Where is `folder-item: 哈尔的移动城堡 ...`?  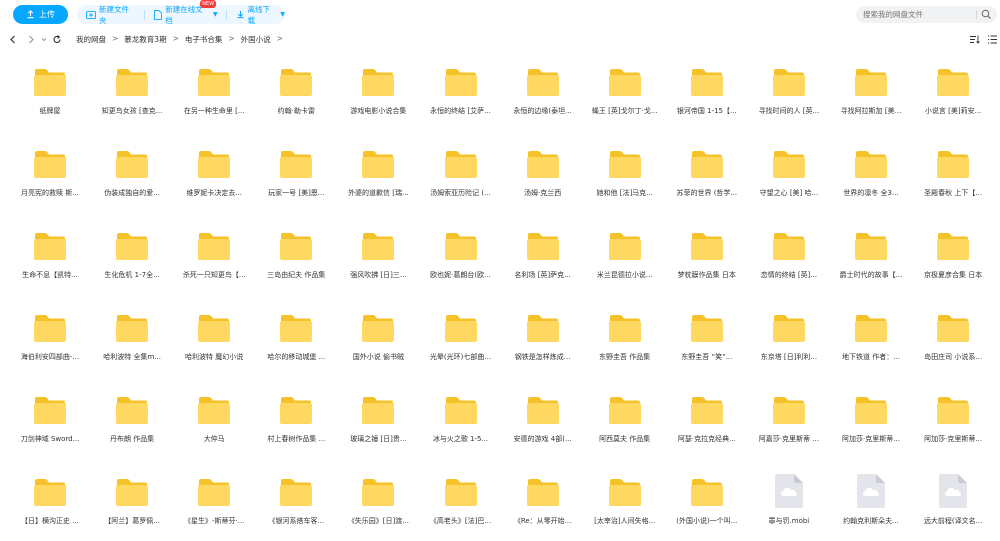
folder-item: 哈尔的移动城堡 ... is located at coordinates (296, 336).